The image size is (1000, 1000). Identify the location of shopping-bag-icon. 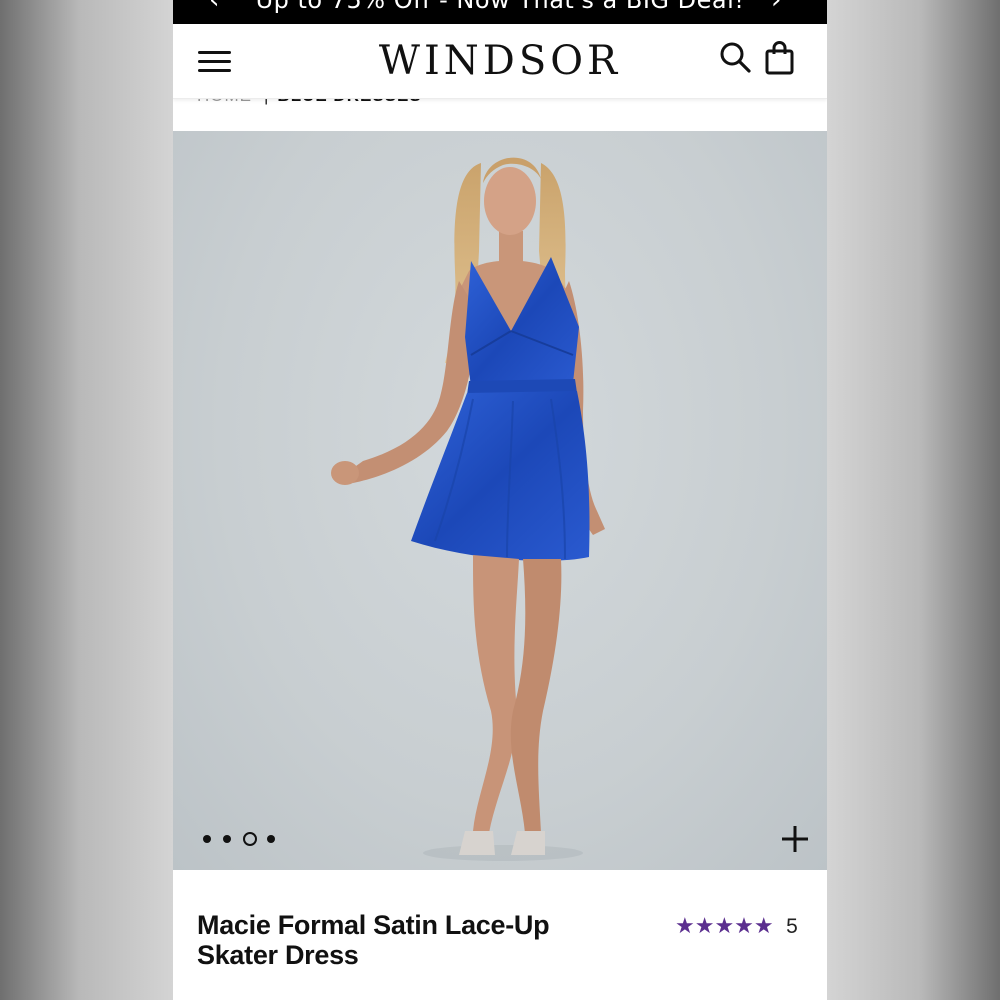
(780, 58).